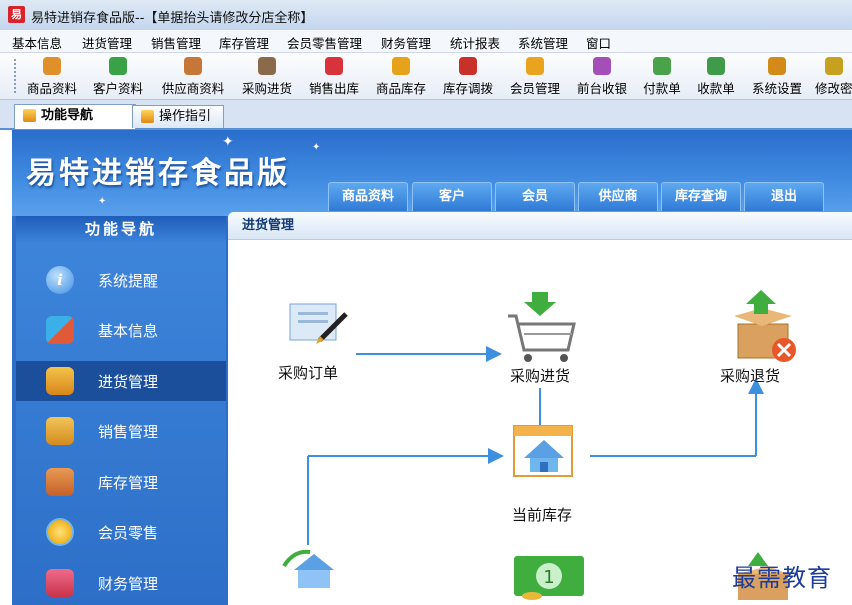  Describe the element at coordinates (121, 229) in the screenshot. I see `left-nav-title: 功能导航` at that location.